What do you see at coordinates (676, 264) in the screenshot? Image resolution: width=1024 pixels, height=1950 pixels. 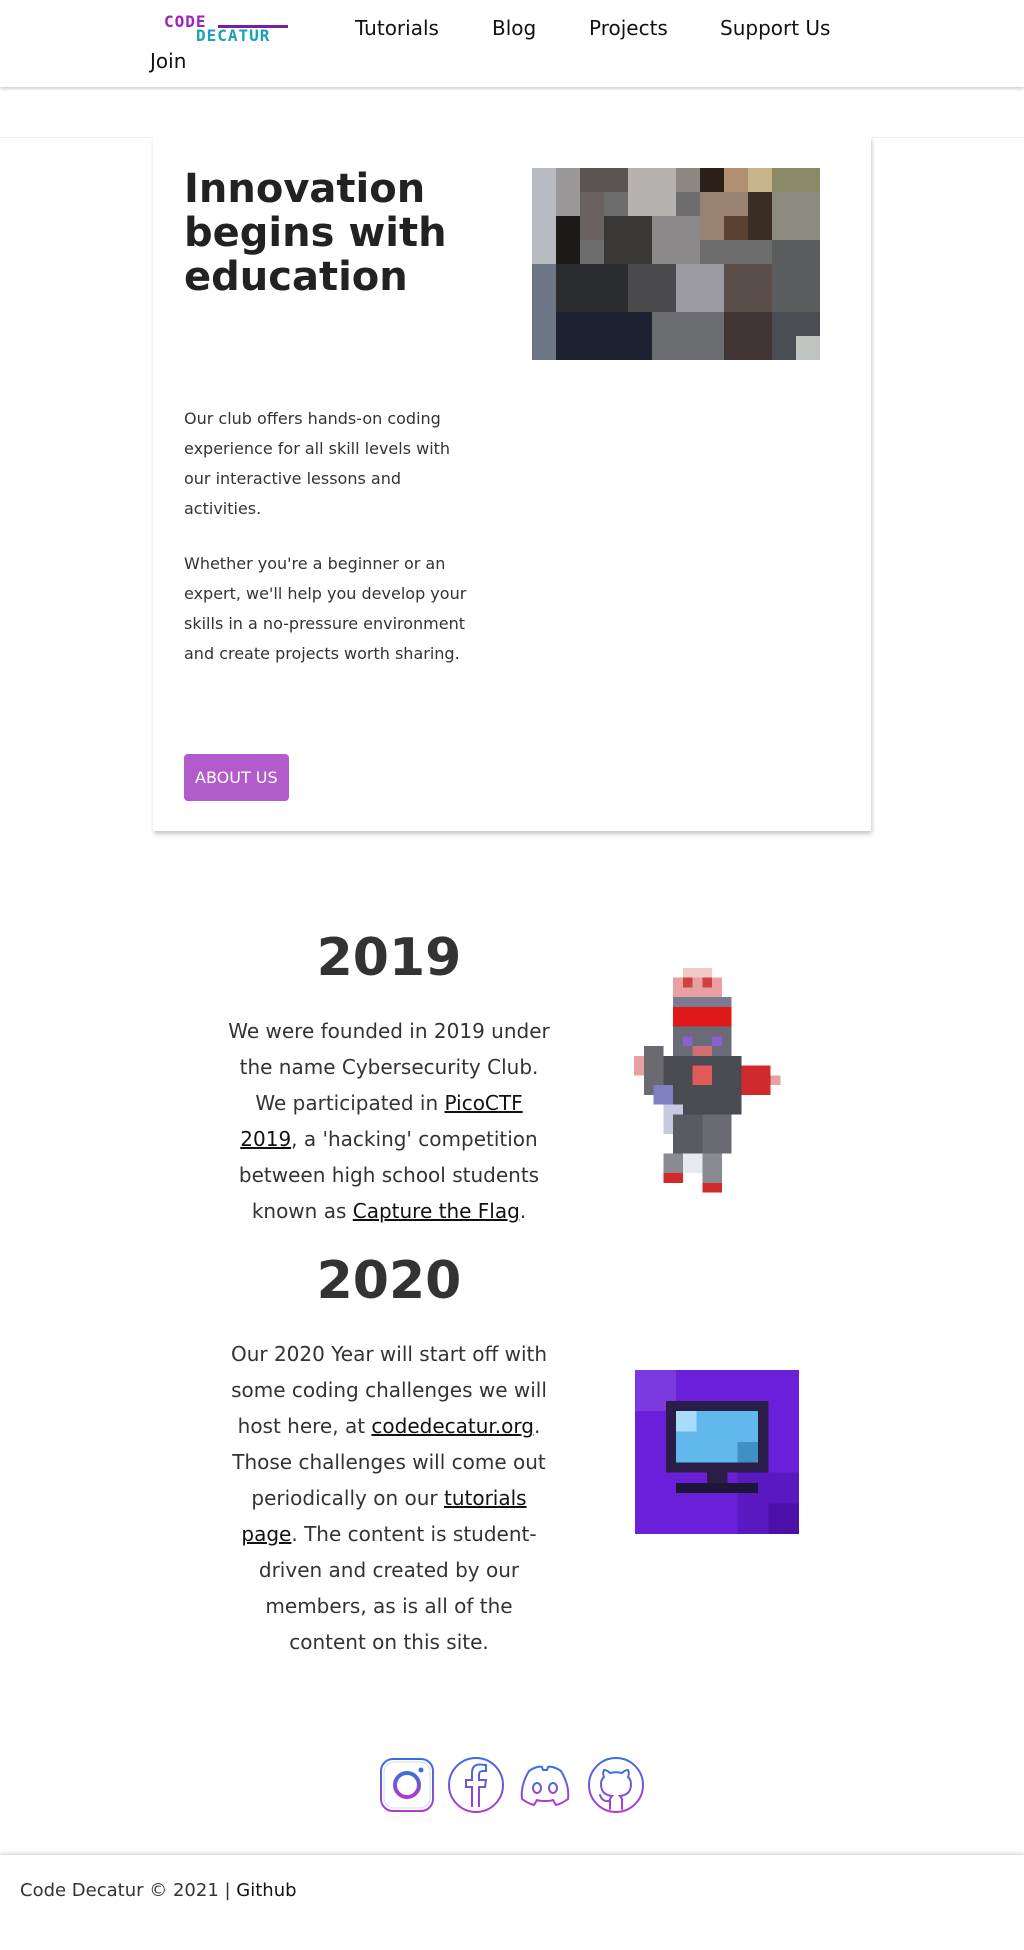 I see `hero-photo` at bounding box center [676, 264].